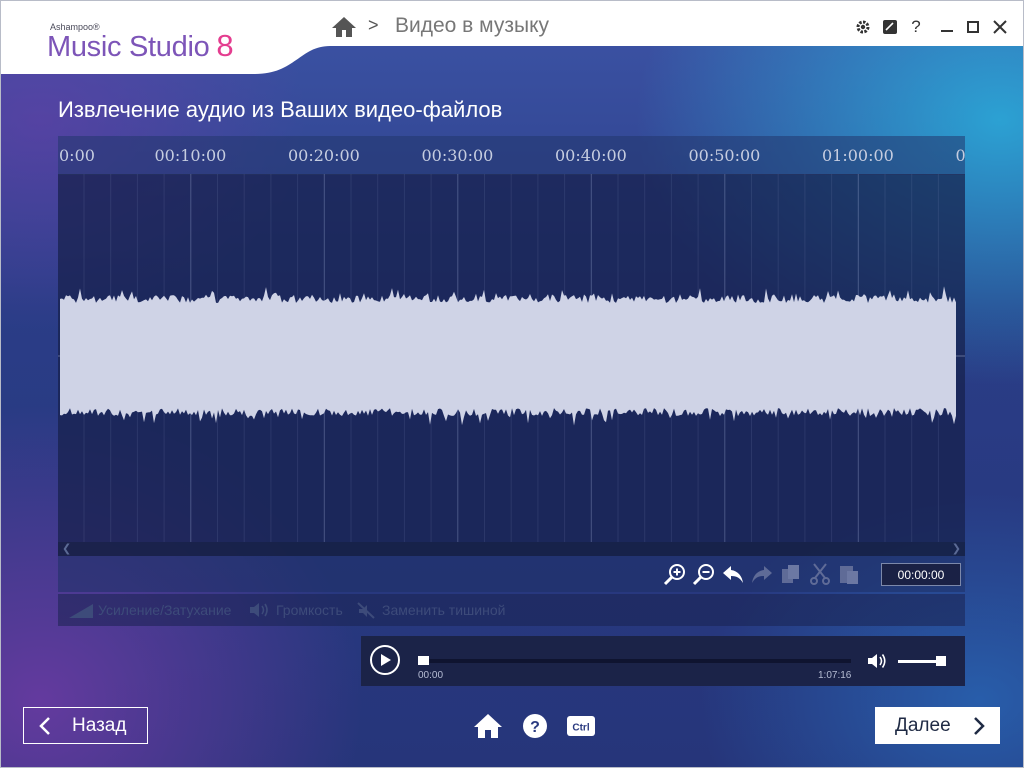  Describe the element at coordinates (591, 155) in the screenshot. I see `timeline-tick-label: 00:40:00` at that location.